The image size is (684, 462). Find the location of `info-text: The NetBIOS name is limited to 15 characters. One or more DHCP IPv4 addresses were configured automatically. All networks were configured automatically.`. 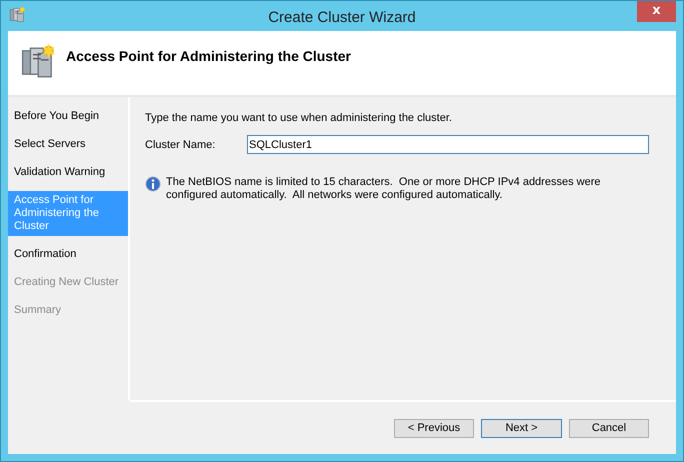

info-text: The NetBIOS name is limited to 15 characters. One or more DHCP IPv4 addresses were configured automatically. All networks were configured automatically. is located at coordinates (384, 189).